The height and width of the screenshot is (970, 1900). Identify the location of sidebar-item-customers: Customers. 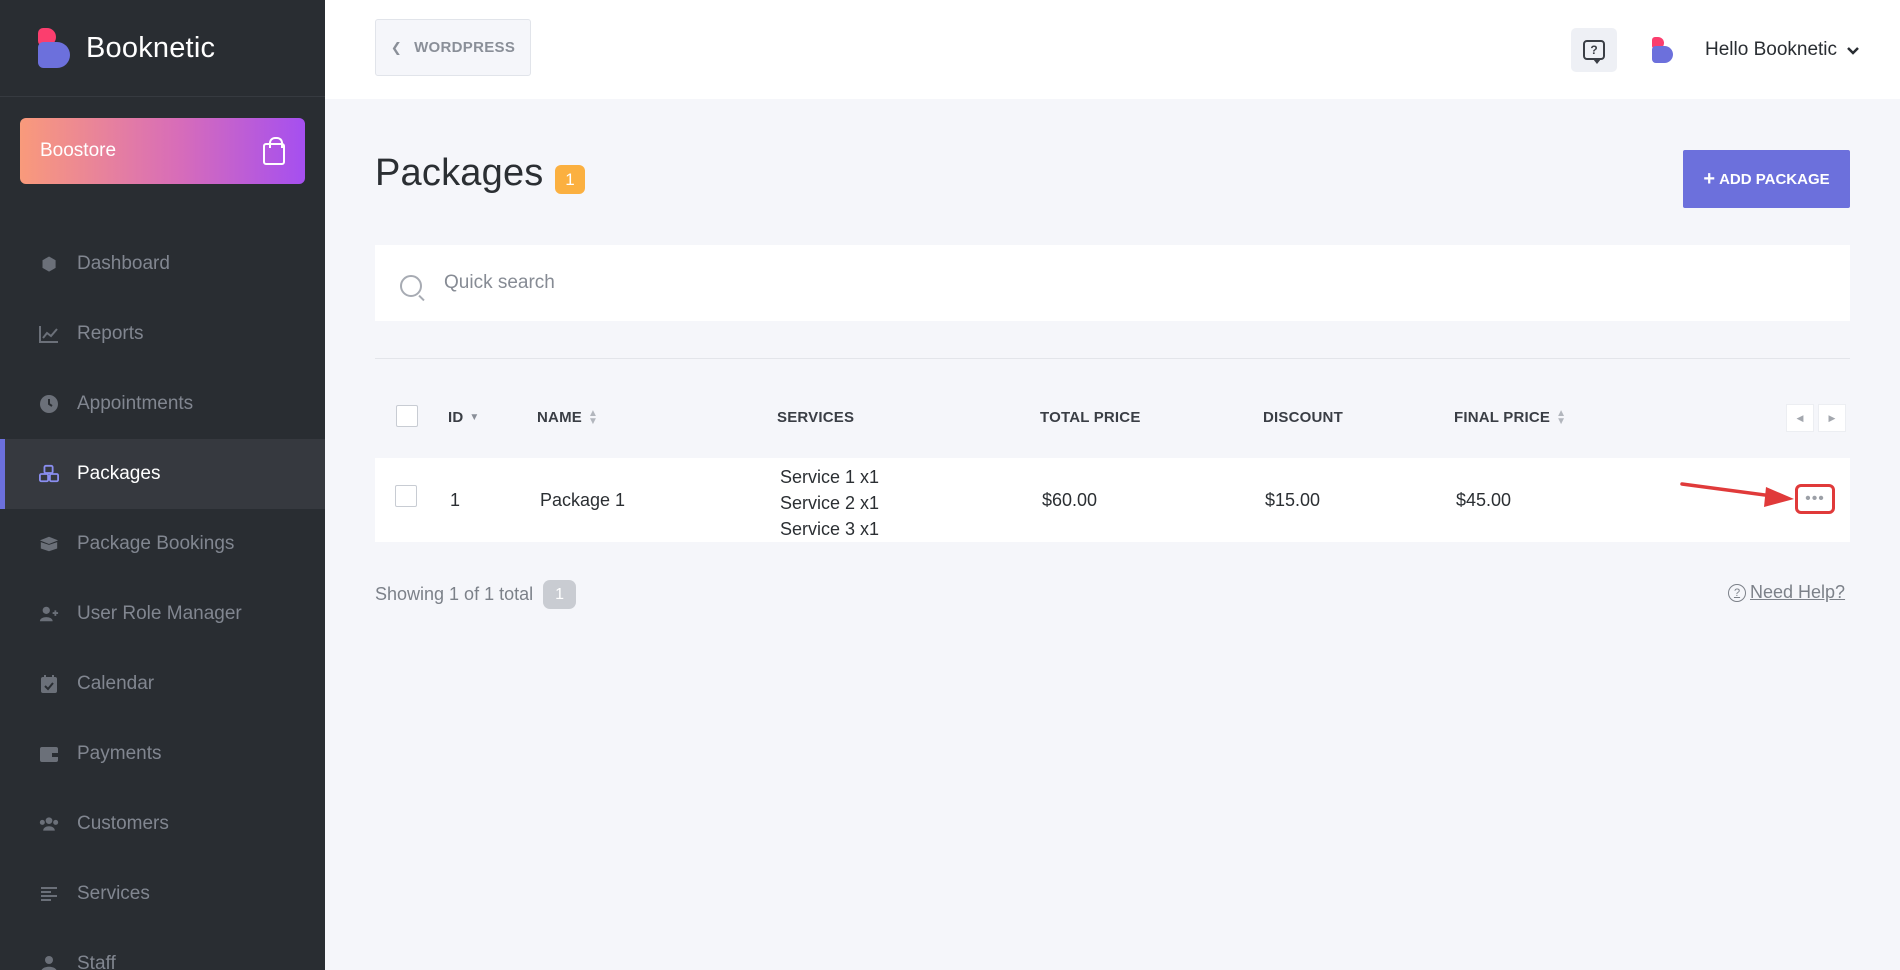
(162, 824).